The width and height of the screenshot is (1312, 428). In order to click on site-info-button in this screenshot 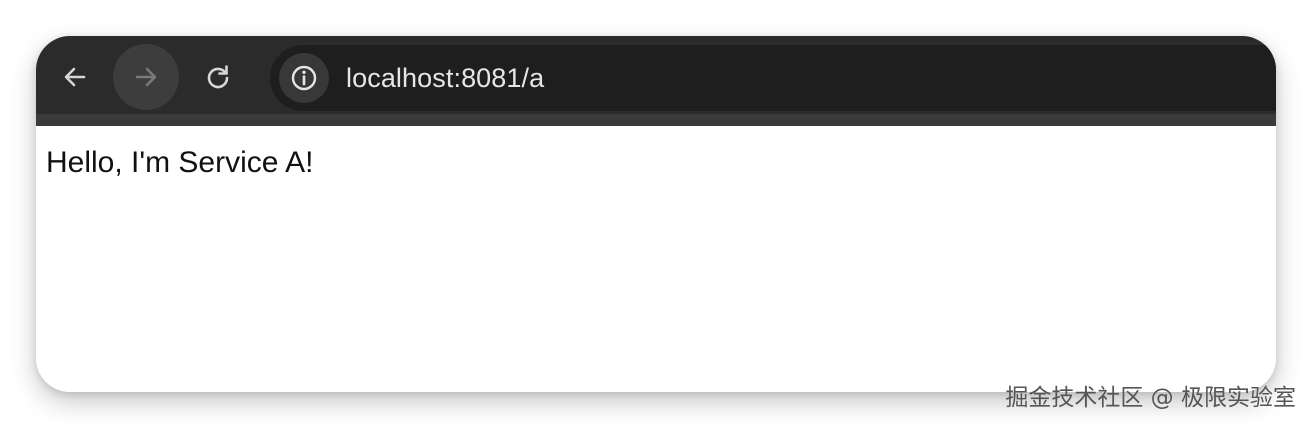, I will do `click(304, 78)`.